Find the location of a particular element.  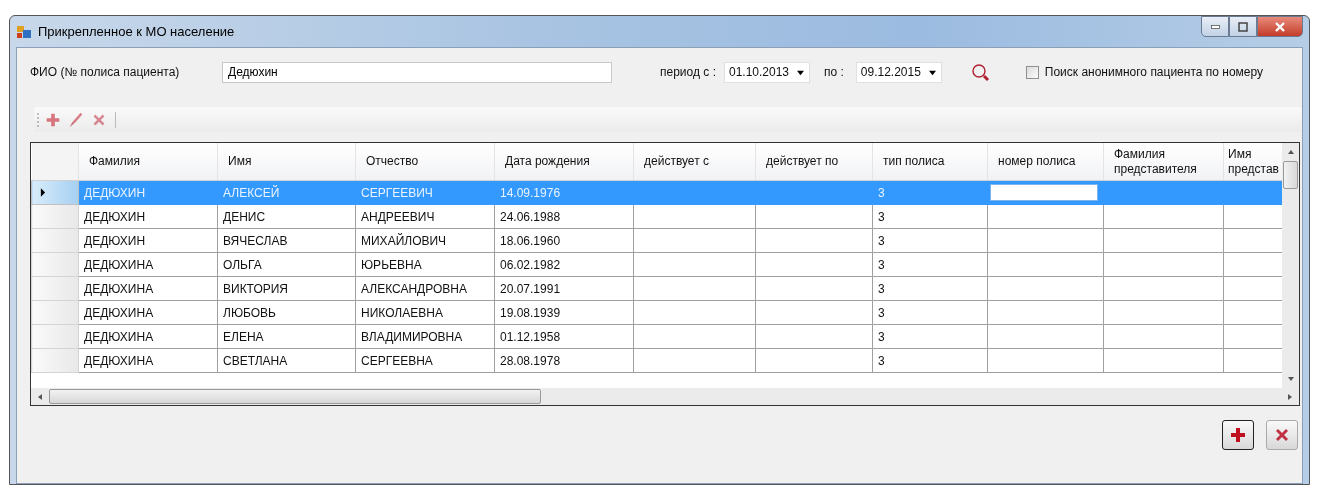

column-header: номер полиса is located at coordinates (1045, 162).